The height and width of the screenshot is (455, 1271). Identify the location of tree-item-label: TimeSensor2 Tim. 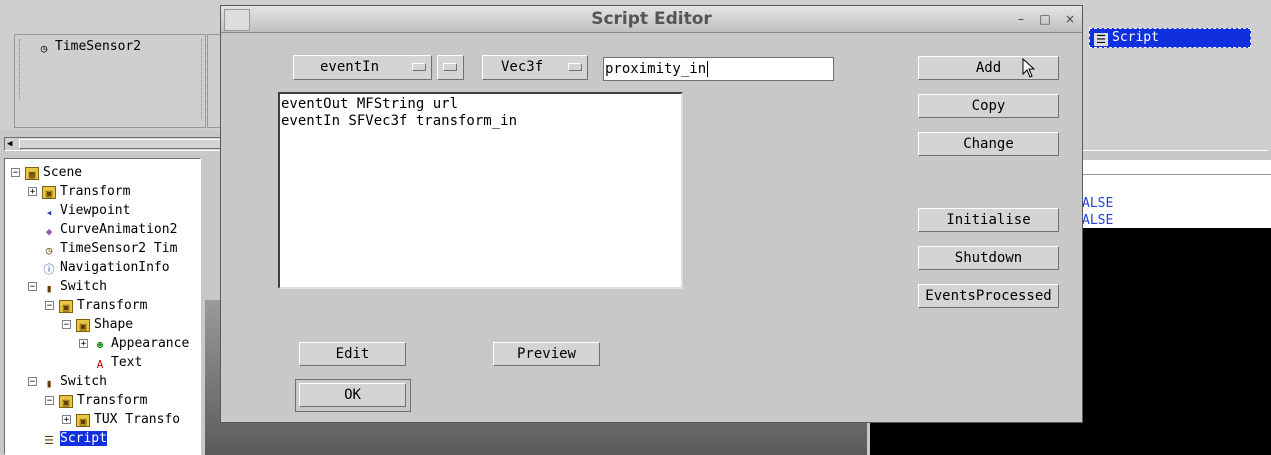
(119, 248).